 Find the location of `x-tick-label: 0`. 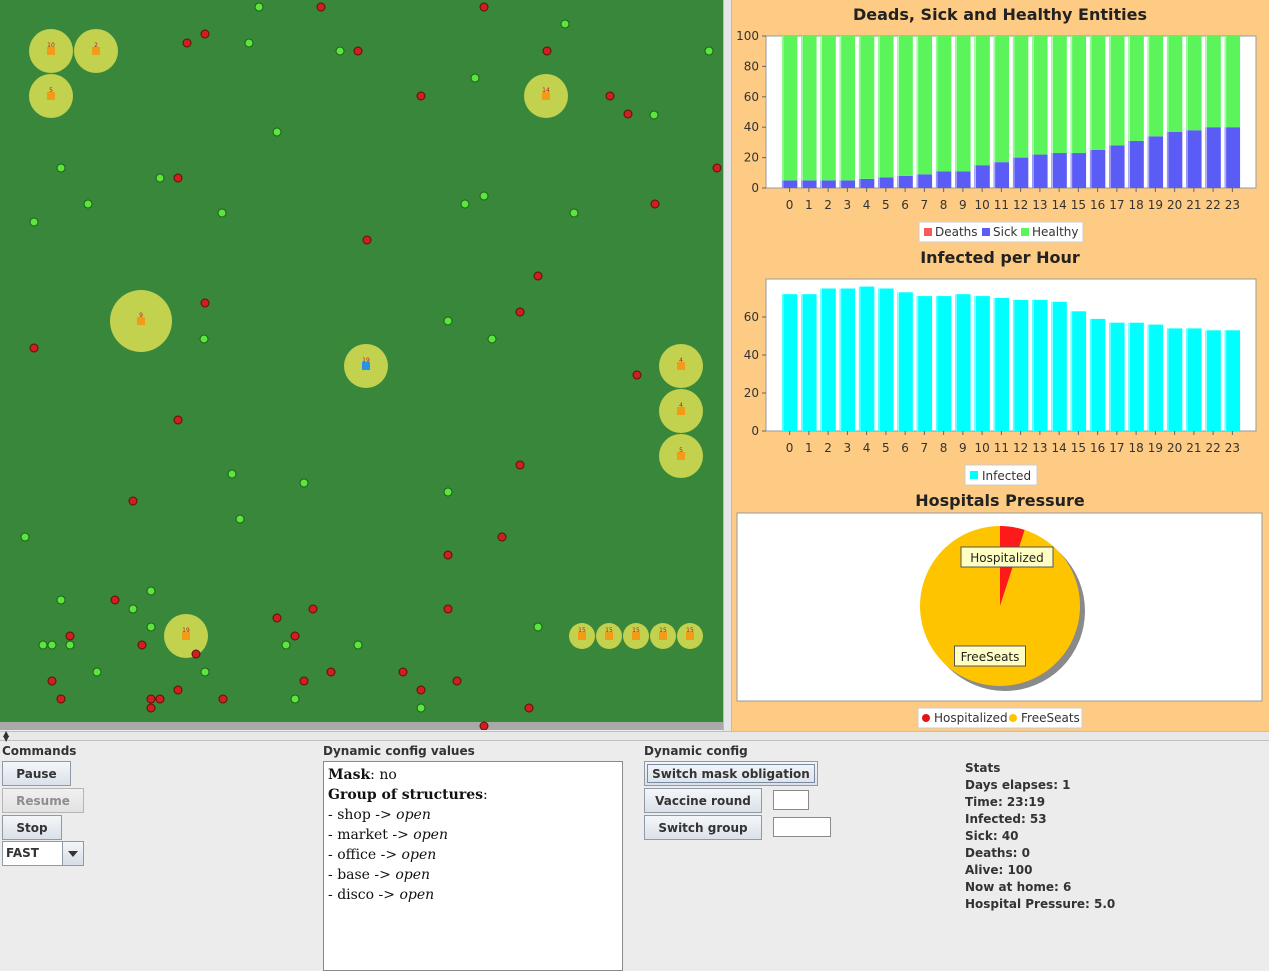

x-tick-label: 0 is located at coordinates (790, 448).